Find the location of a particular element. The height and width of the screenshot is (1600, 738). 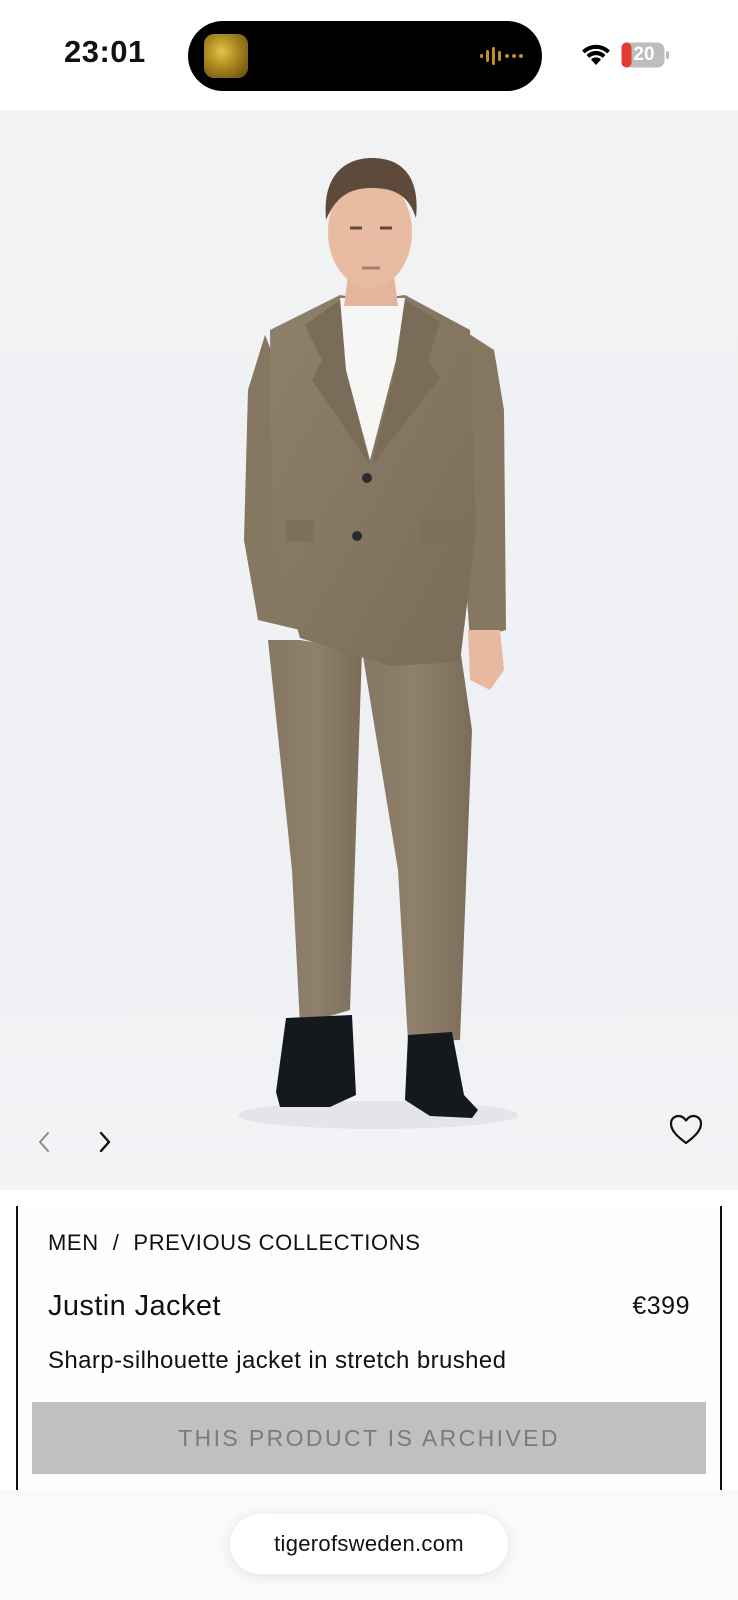

battery-level: 20 is located at coordinates (644, 54).